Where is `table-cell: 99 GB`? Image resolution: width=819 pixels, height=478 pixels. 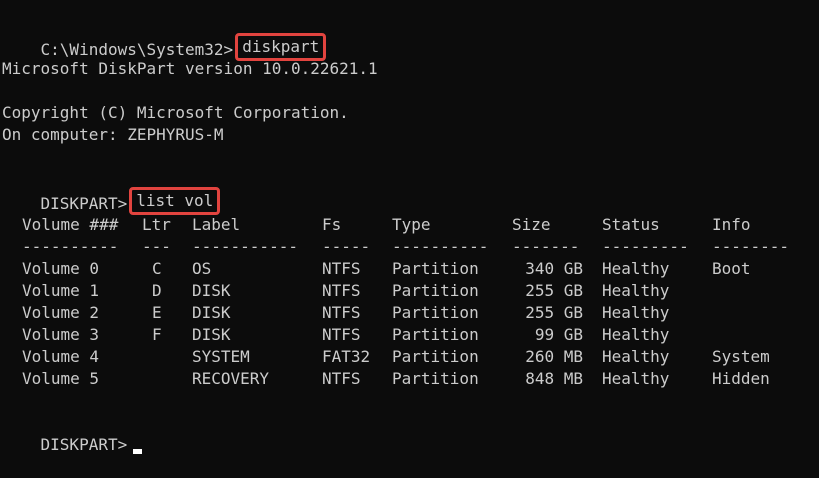
table-cell: 99 GB is located at coordinates (558, 334).